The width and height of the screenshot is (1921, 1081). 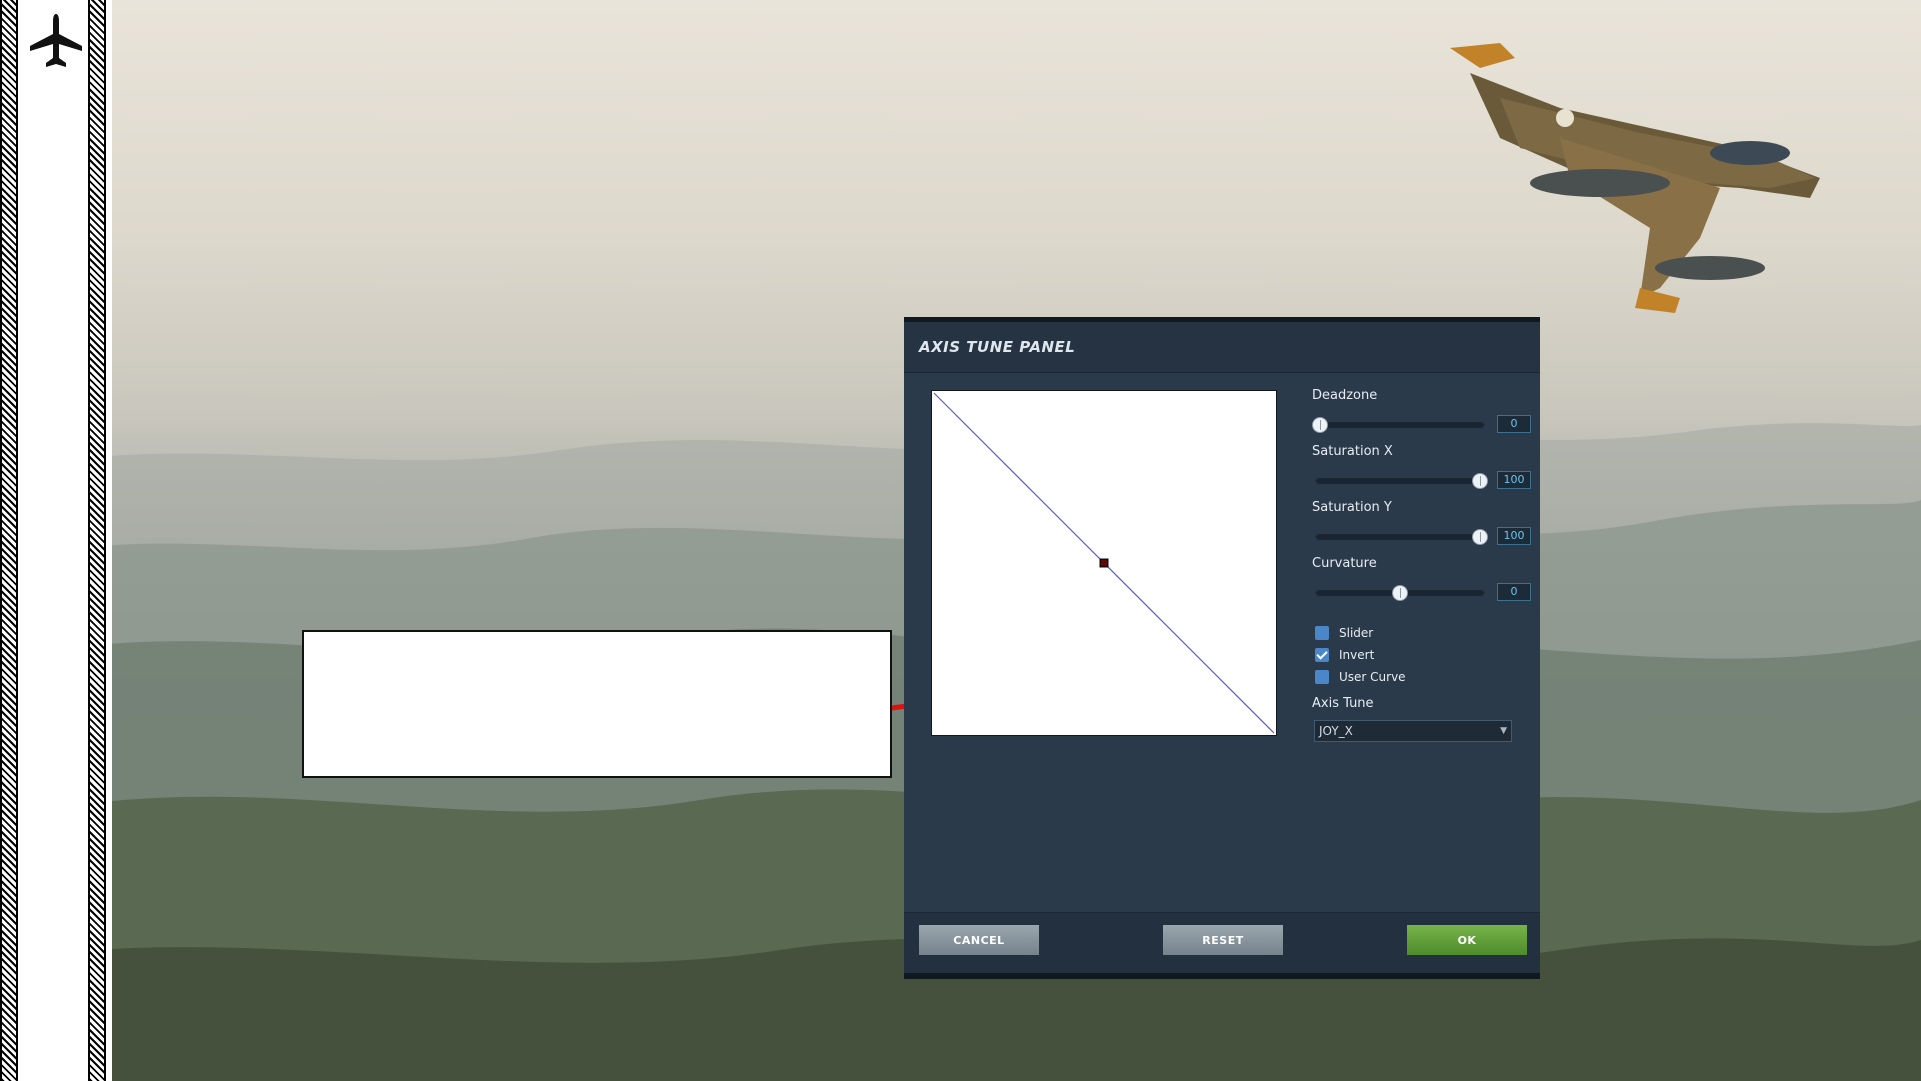 I want to click on axis-curve-plot, so click(x=1104, y=563).